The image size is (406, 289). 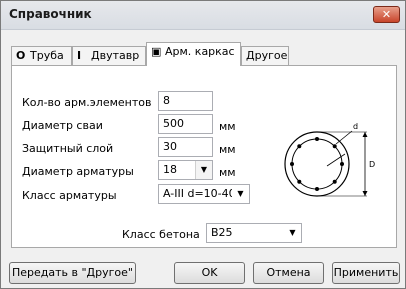 I want to click on circle-icon: O, so click(x=21, y=55).